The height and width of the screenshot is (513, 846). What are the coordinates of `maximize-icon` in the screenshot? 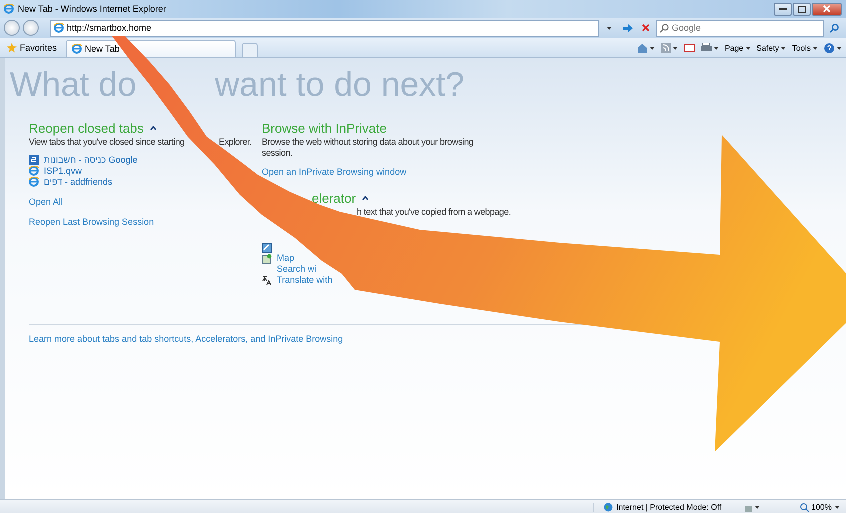 It's located at (802, 9).